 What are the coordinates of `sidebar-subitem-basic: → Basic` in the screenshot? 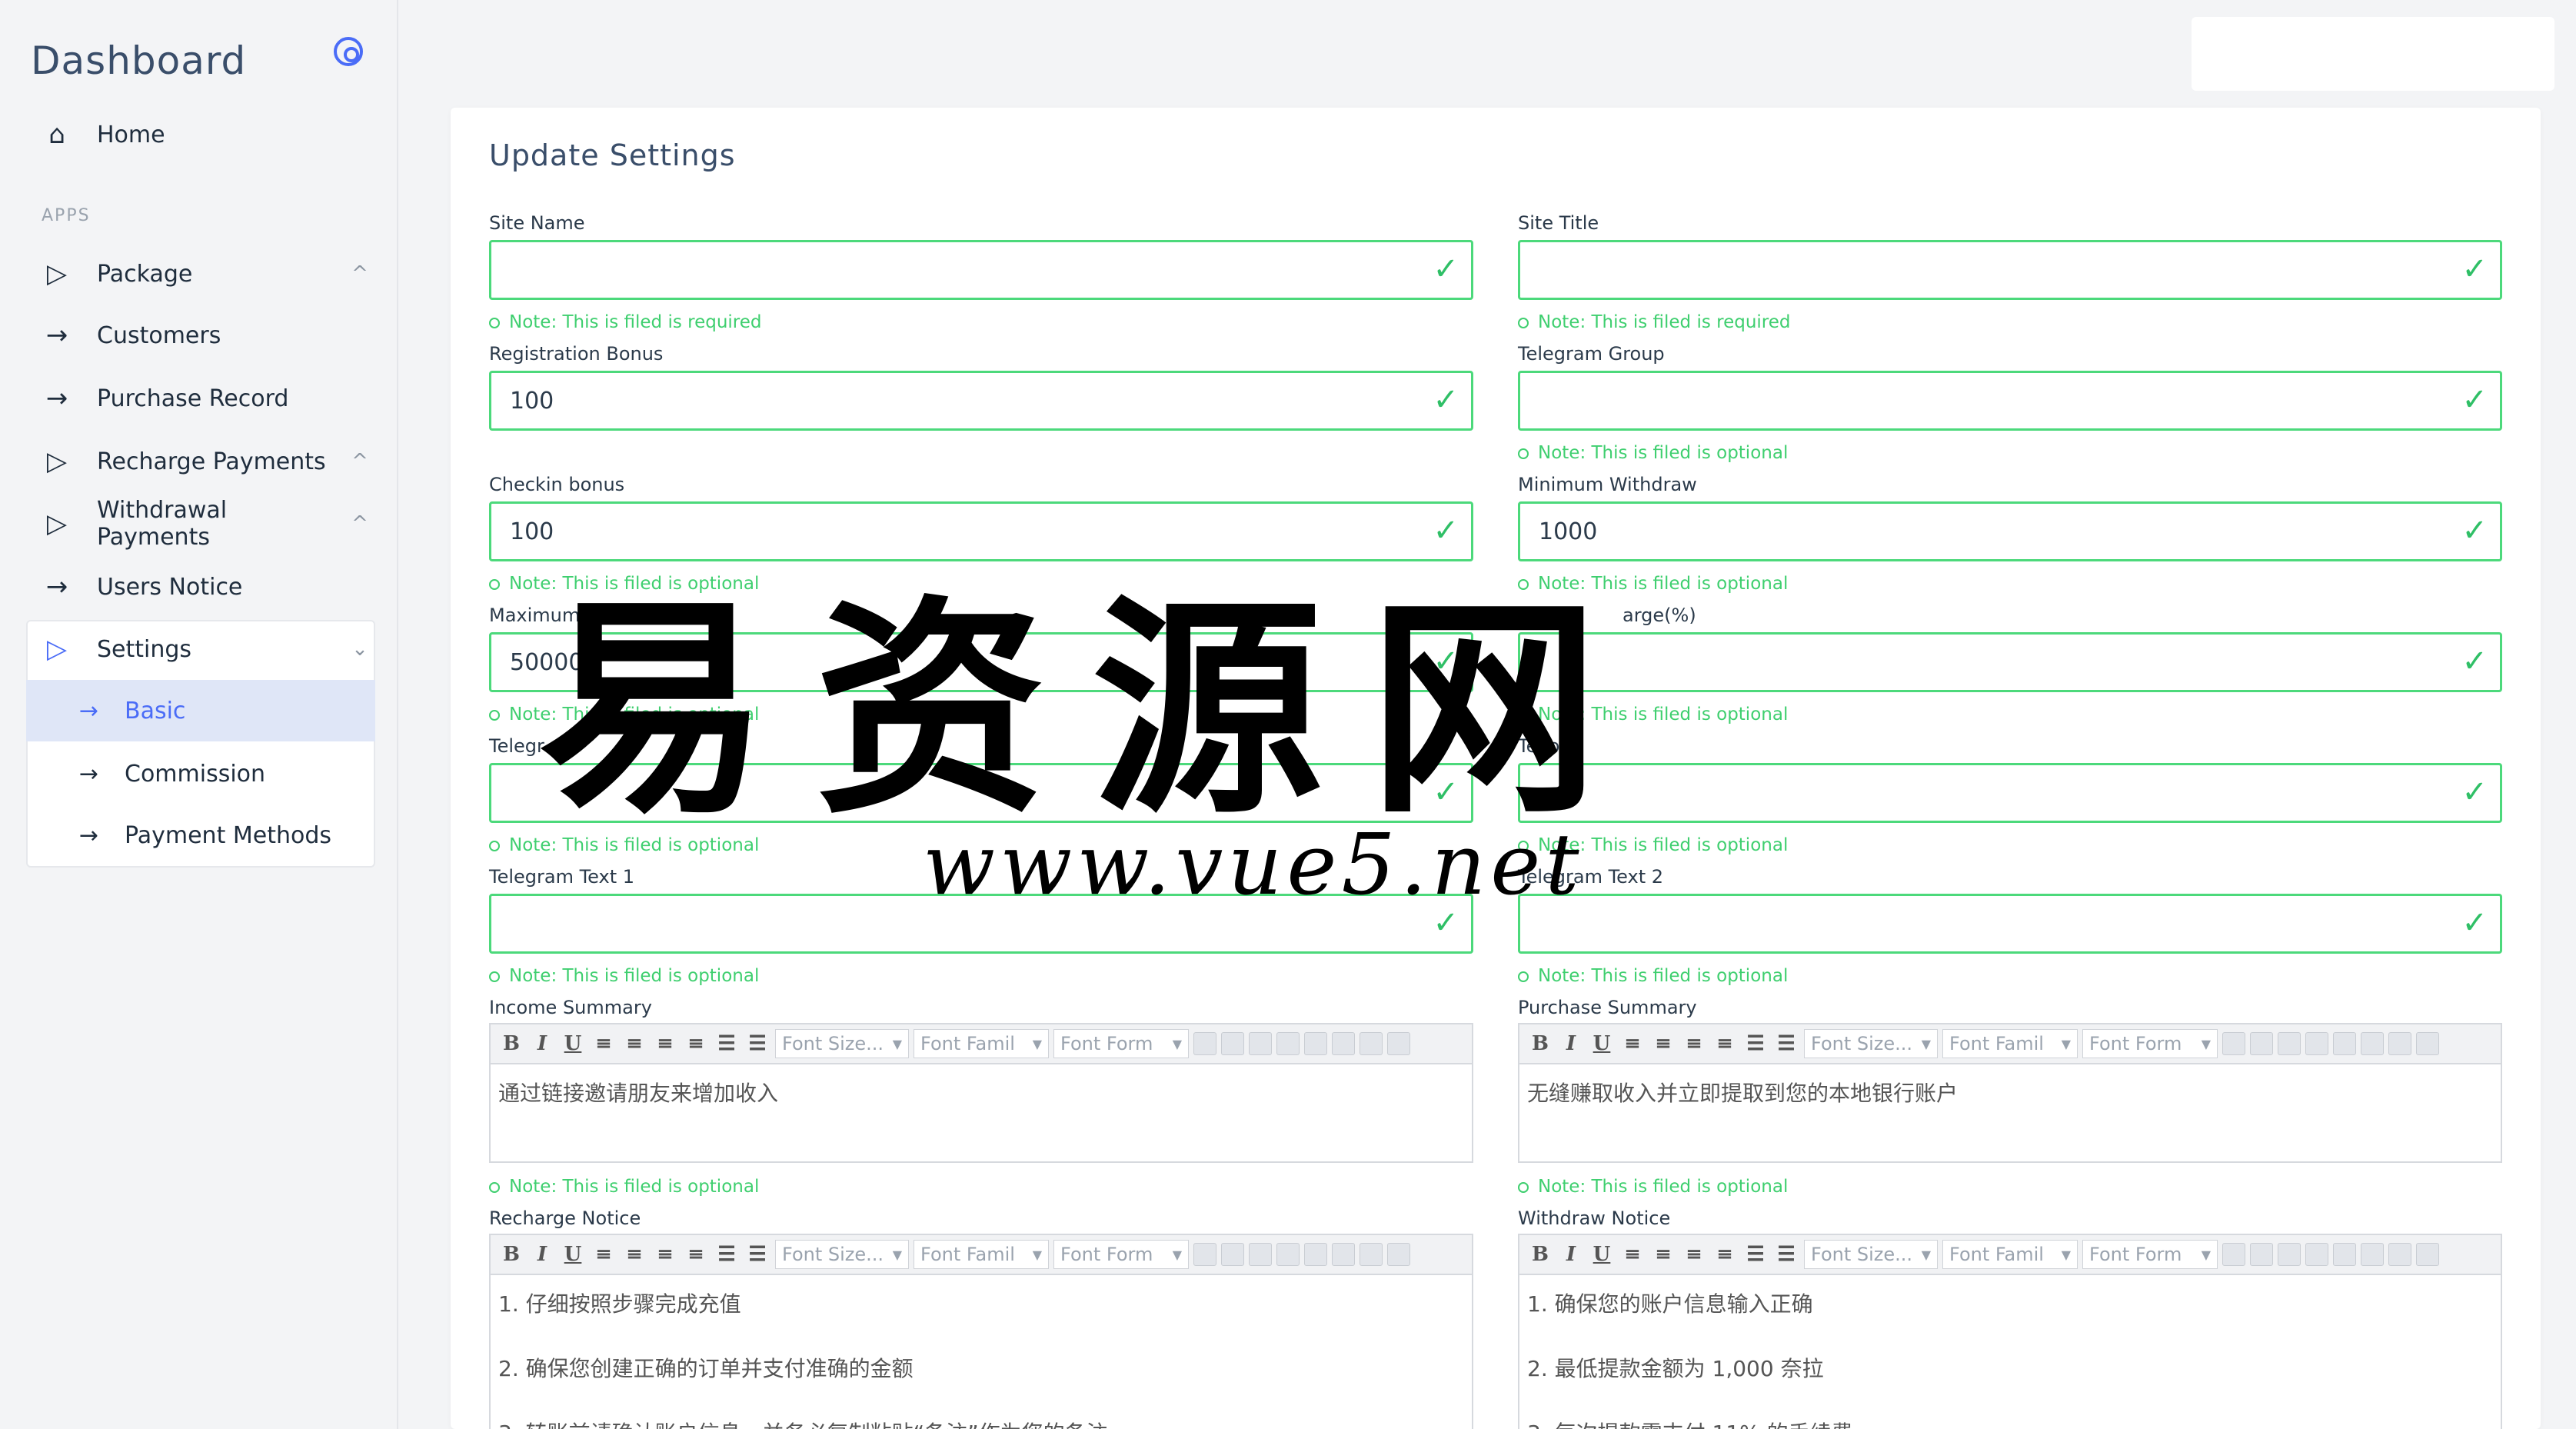 It's located at (201, 711).